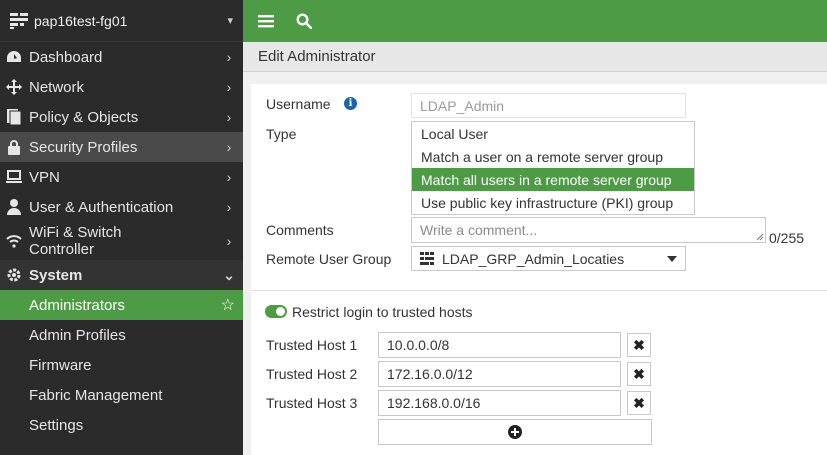  Describe the element at coordinates (535, 57) in the screenshot. I see `page-title: Edit Administrator` at that location.